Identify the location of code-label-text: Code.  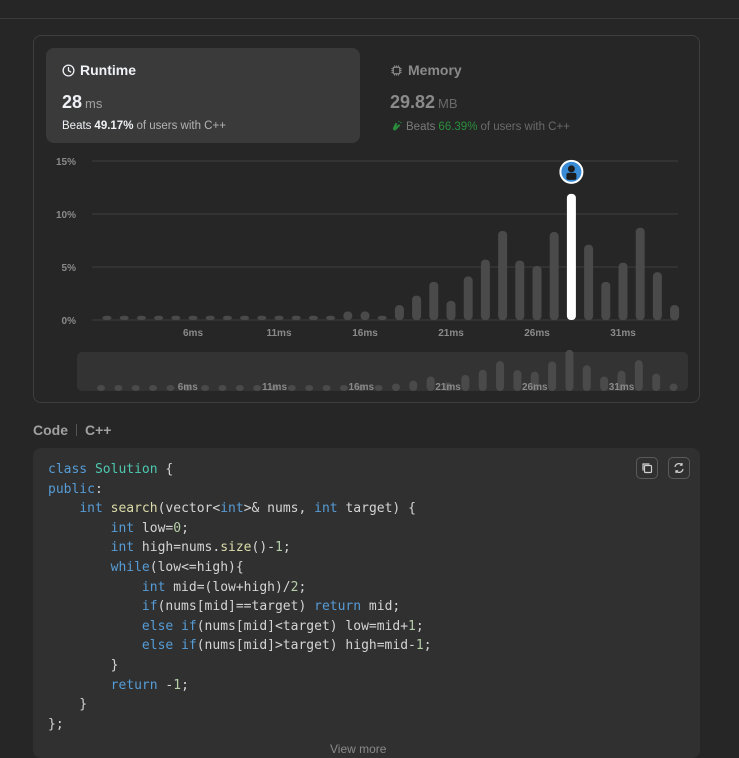
(50, 430).